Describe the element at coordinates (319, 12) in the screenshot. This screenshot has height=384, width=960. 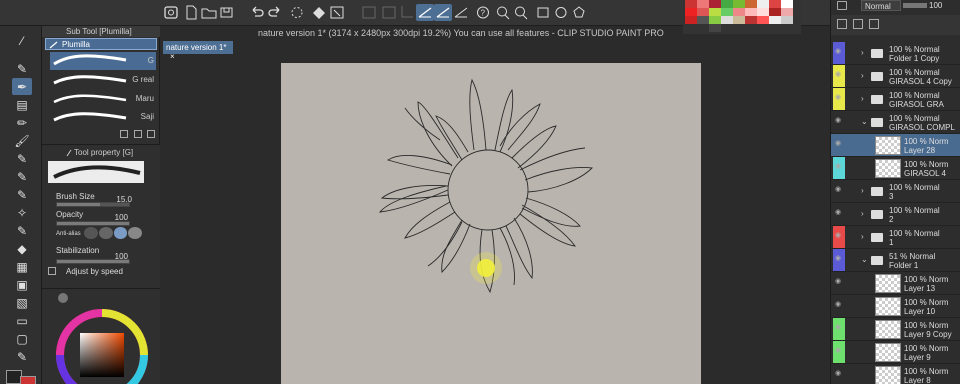
I see `clear-icon` at that location.